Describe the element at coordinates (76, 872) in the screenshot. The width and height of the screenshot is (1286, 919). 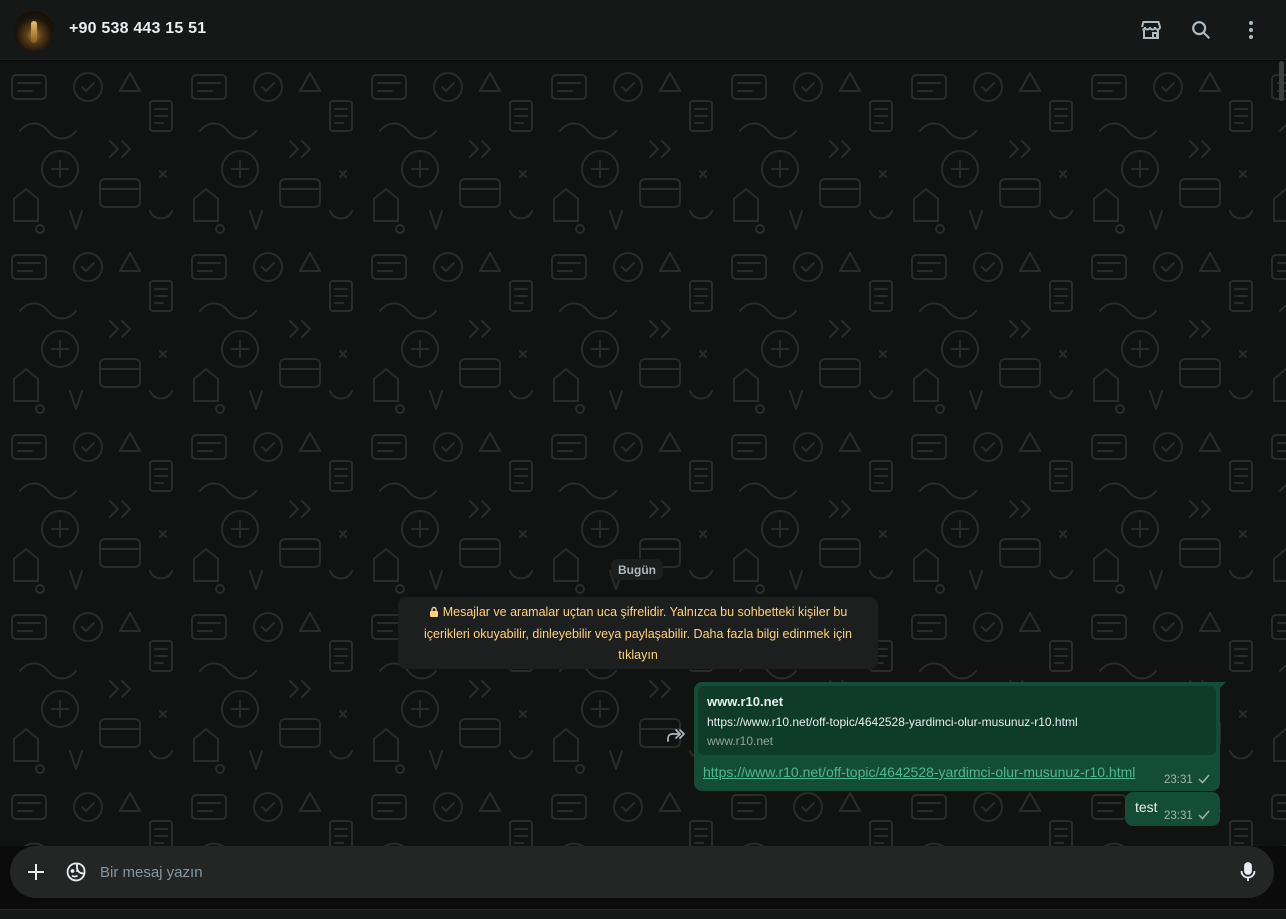
I see `sticker-icon` at that location.